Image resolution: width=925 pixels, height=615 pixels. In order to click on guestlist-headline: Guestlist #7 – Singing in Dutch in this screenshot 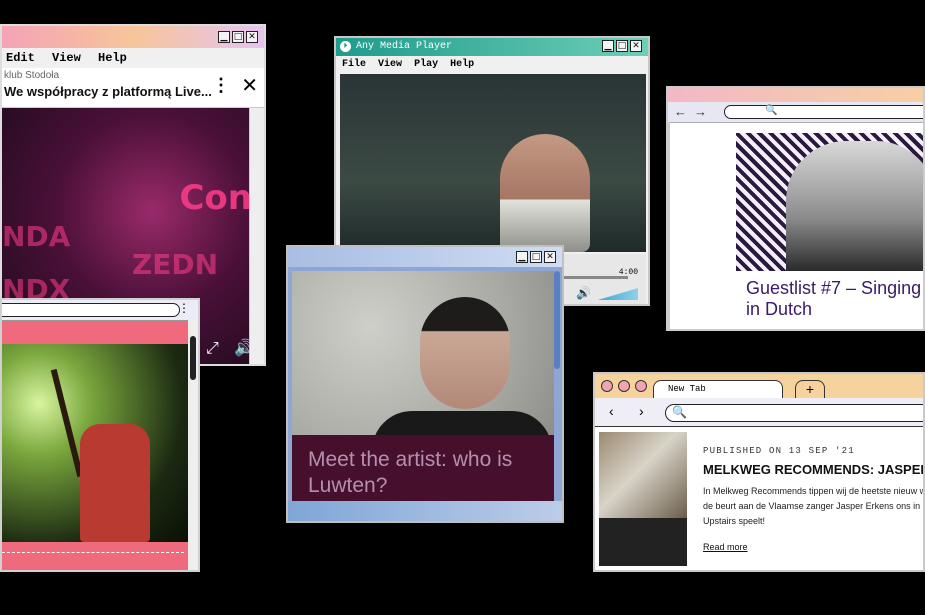, I will do `click(834, 299)`.